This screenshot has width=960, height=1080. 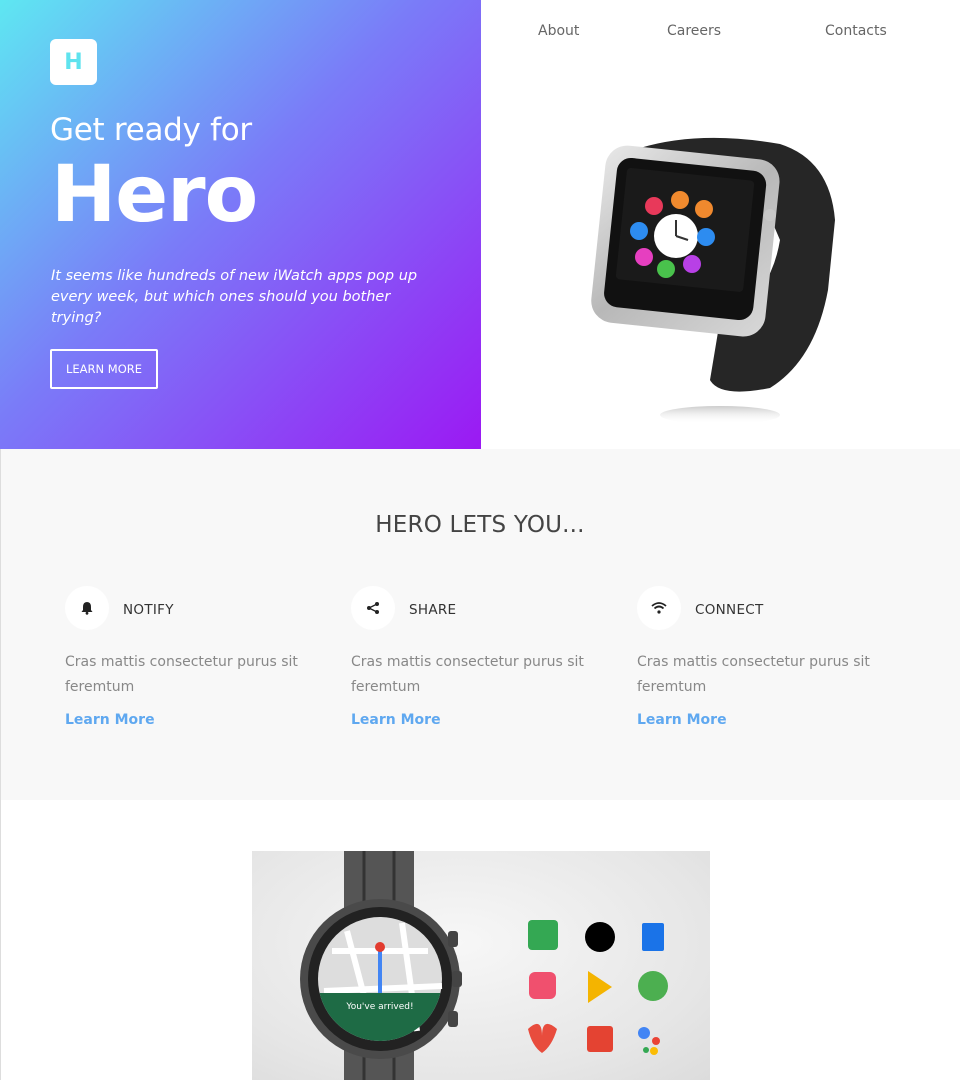 I want to click on feature-name: SHARE, so click(x=433, y=610).